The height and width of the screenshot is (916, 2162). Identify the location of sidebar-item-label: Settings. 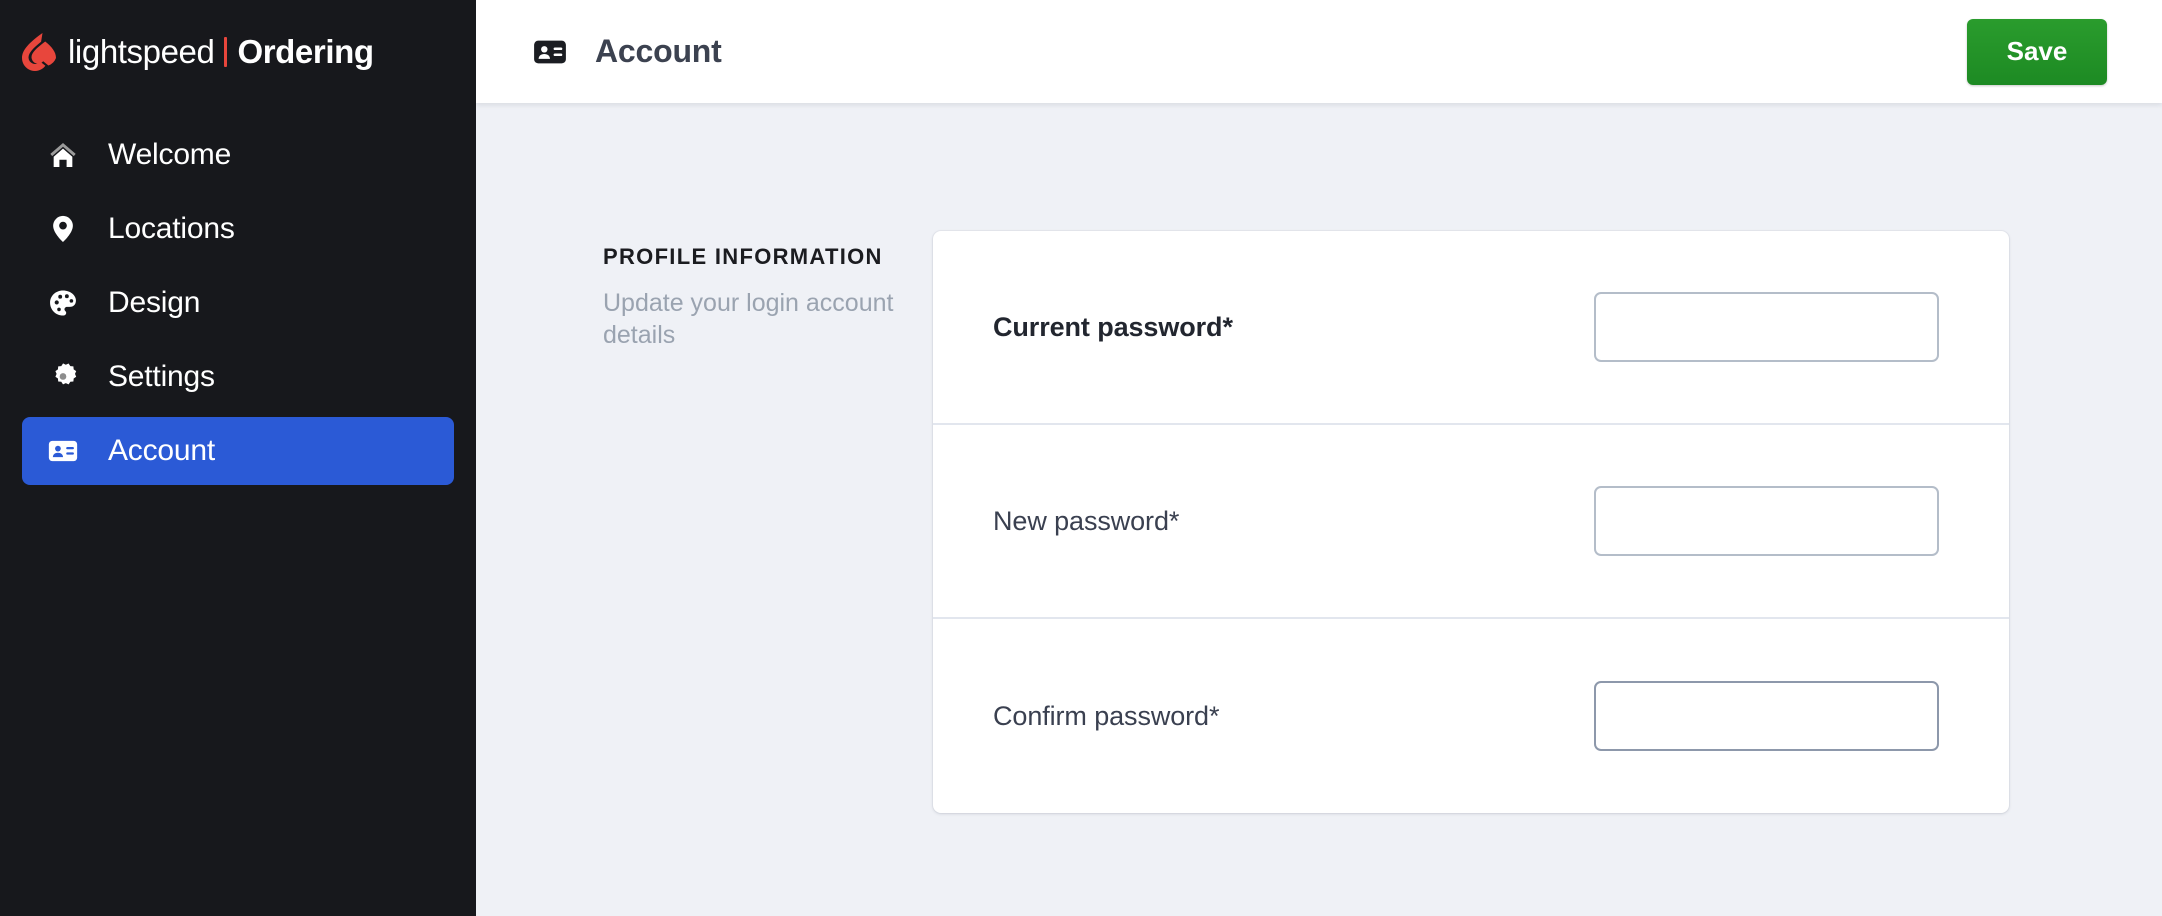
(161, 376).